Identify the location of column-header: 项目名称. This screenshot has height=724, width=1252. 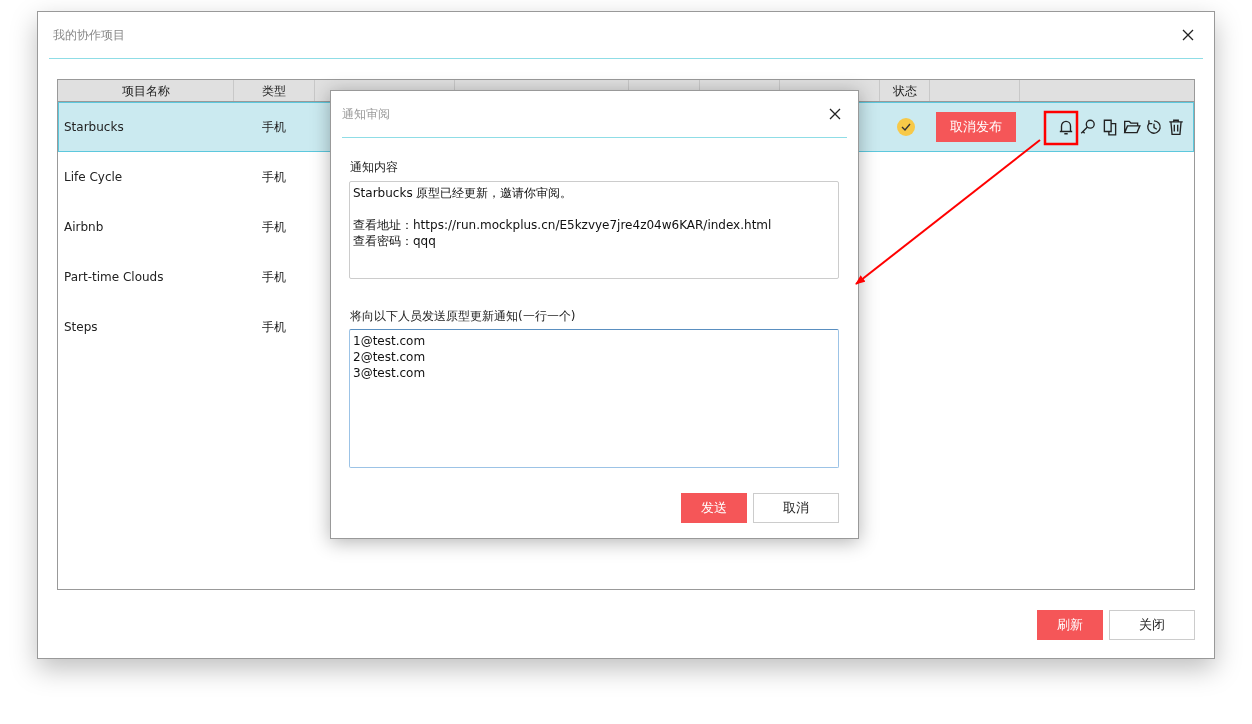
(145, 91).